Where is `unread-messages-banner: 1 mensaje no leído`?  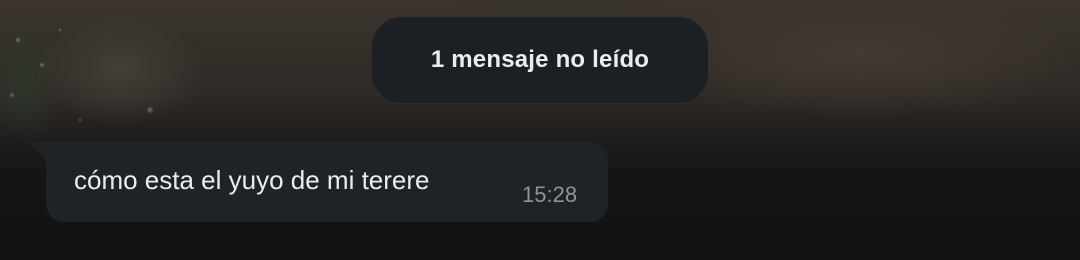
unread-messages-banner: 1 mensaje no leído is located at coordinates (540, 60).